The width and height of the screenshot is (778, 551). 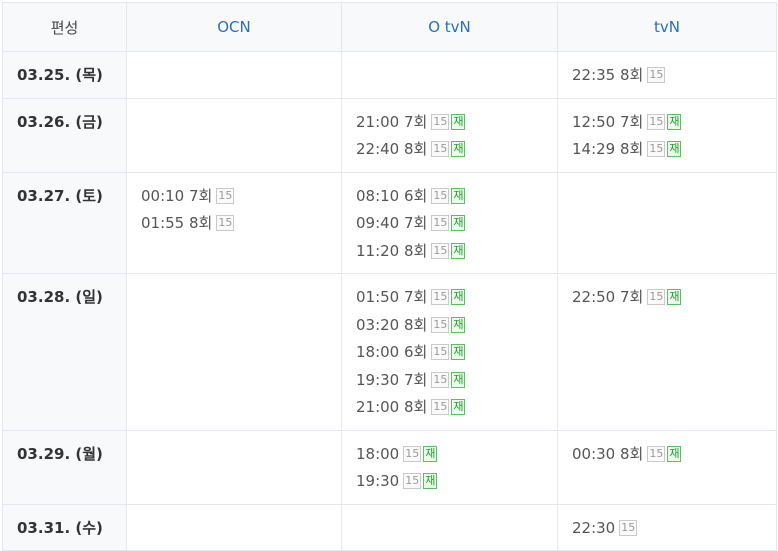 What do you see at coordinates (241, 224) in the screenshot?
I see `airing-entry: 01:55 8회 15` at bounding box center [241, 224].